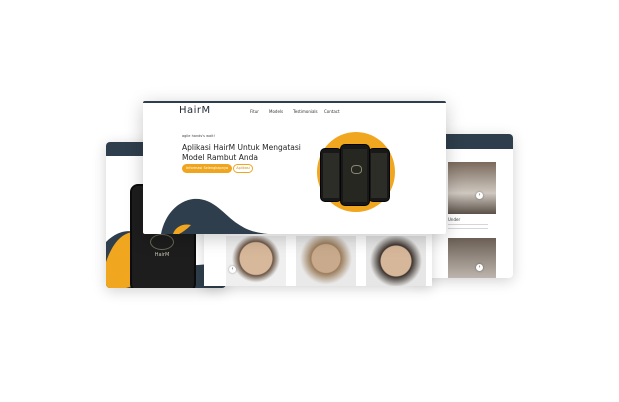 This screenshot has height=402, width=619. I want to click on header-accent-line, so click(294, 102).